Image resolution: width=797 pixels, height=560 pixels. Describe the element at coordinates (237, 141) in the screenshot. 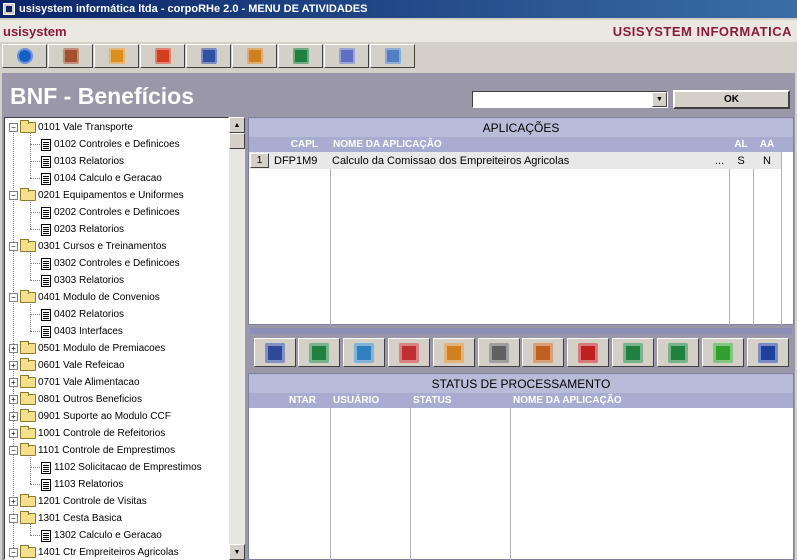

I see `scroll-thumb` at that location.